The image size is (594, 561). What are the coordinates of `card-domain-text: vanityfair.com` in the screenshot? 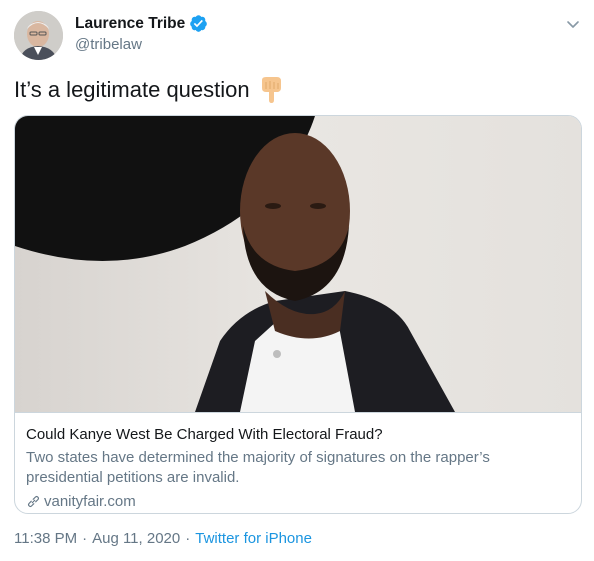 It's located at (90, 501).